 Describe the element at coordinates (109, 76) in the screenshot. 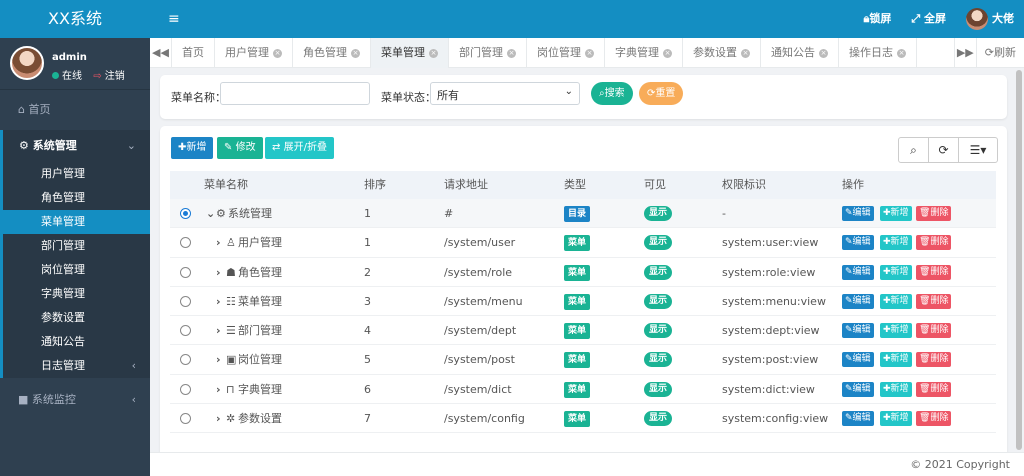

I see `logout-link: ⇨ 注销` at that location.